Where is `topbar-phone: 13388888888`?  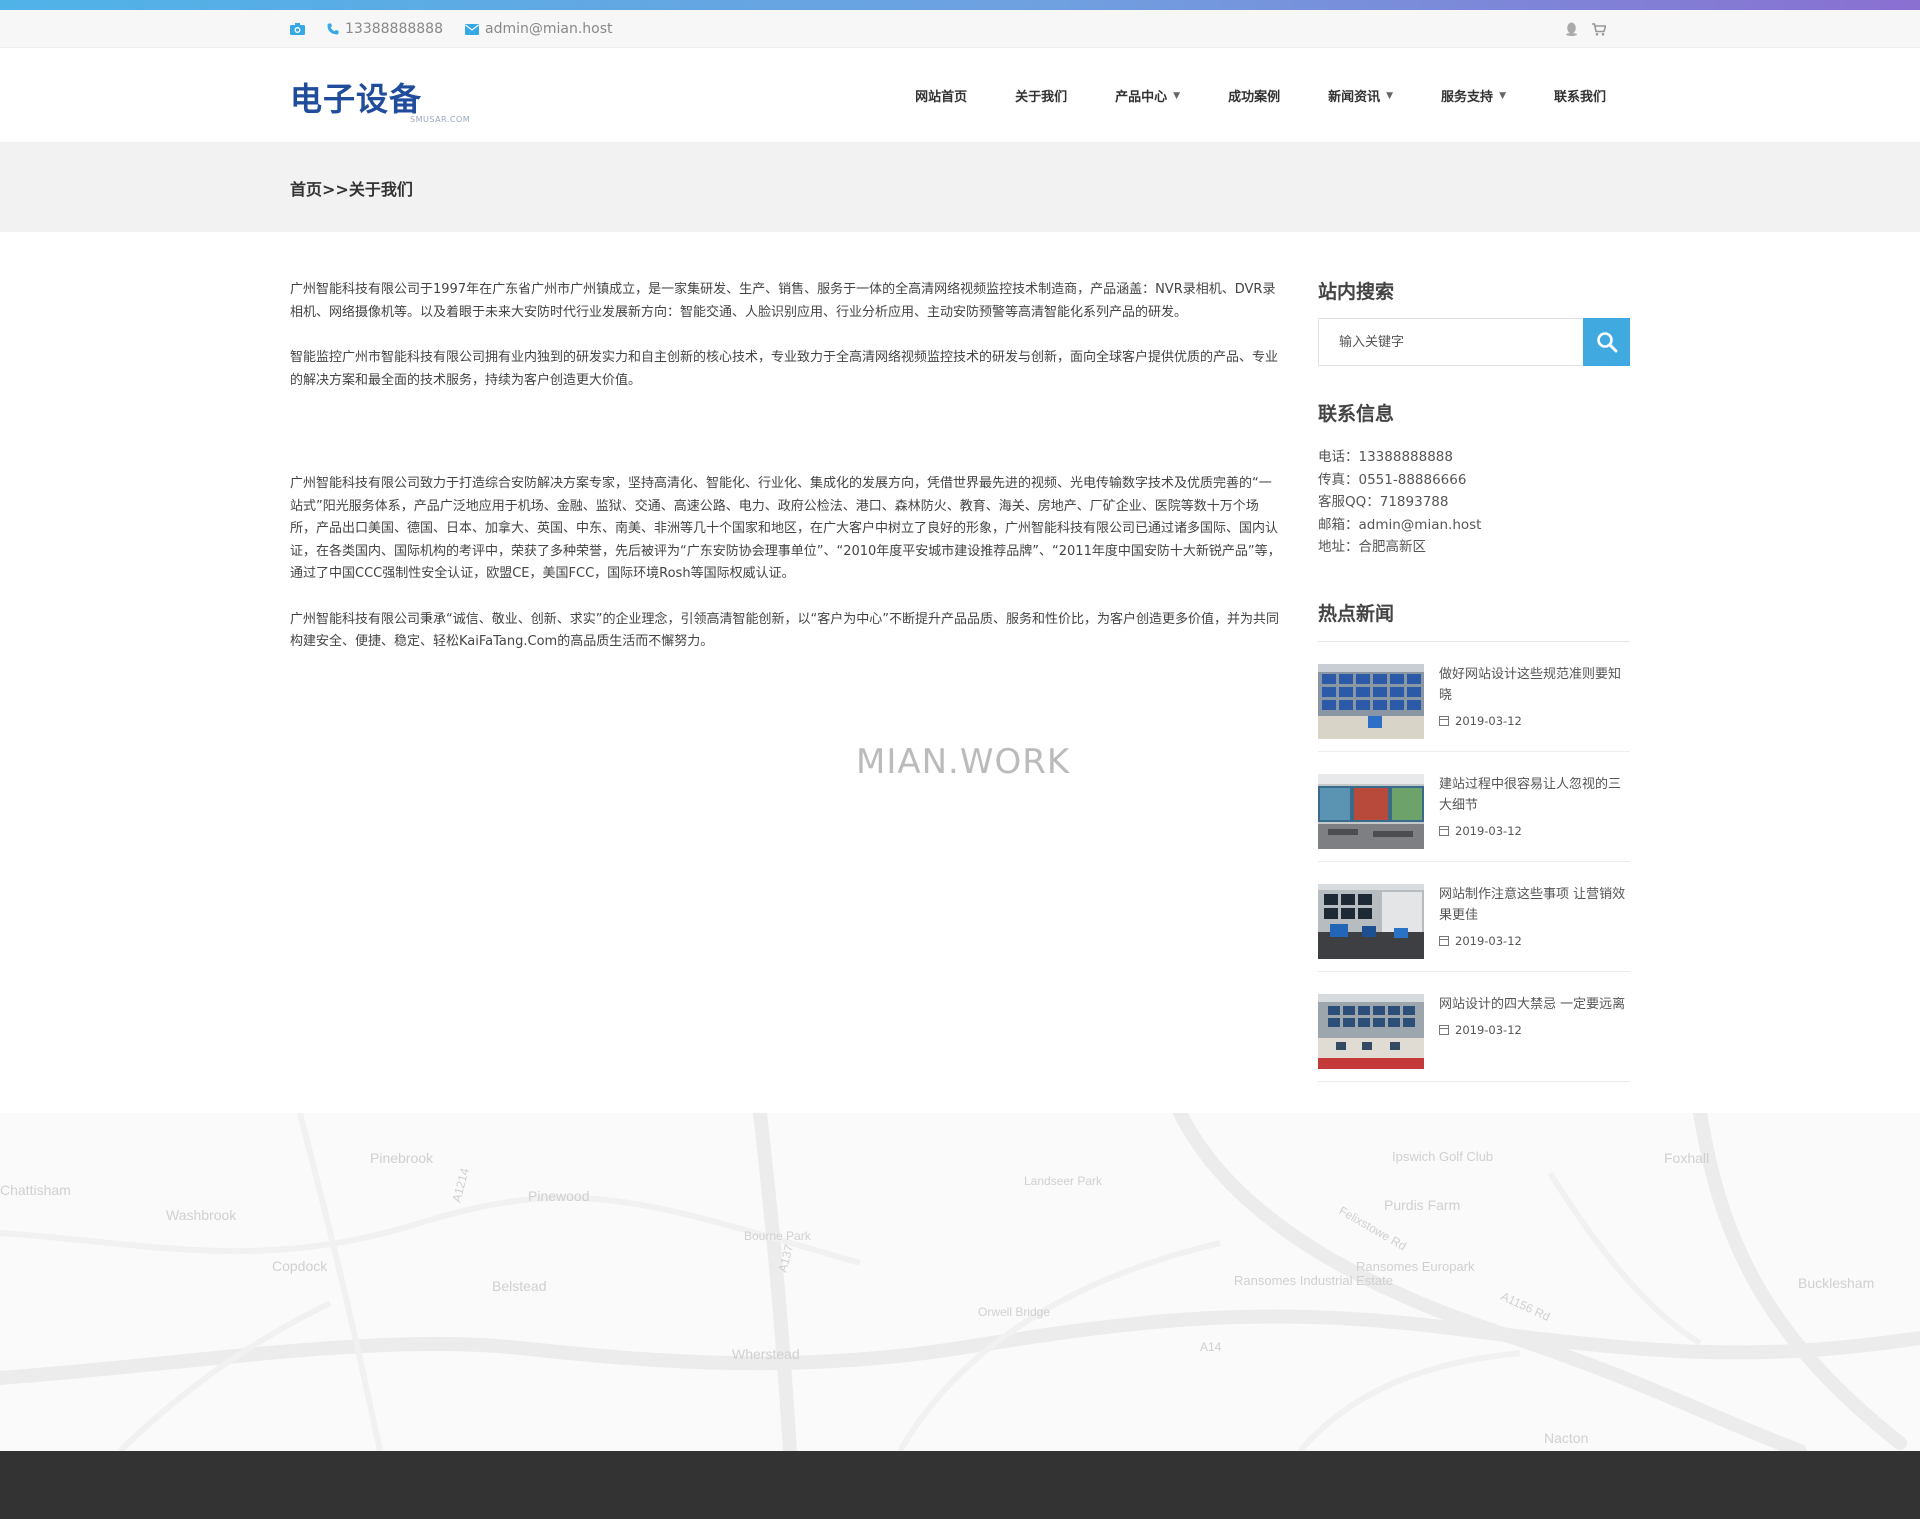 topbar-phone: 13388888888 is located at coordinates (385, 29).